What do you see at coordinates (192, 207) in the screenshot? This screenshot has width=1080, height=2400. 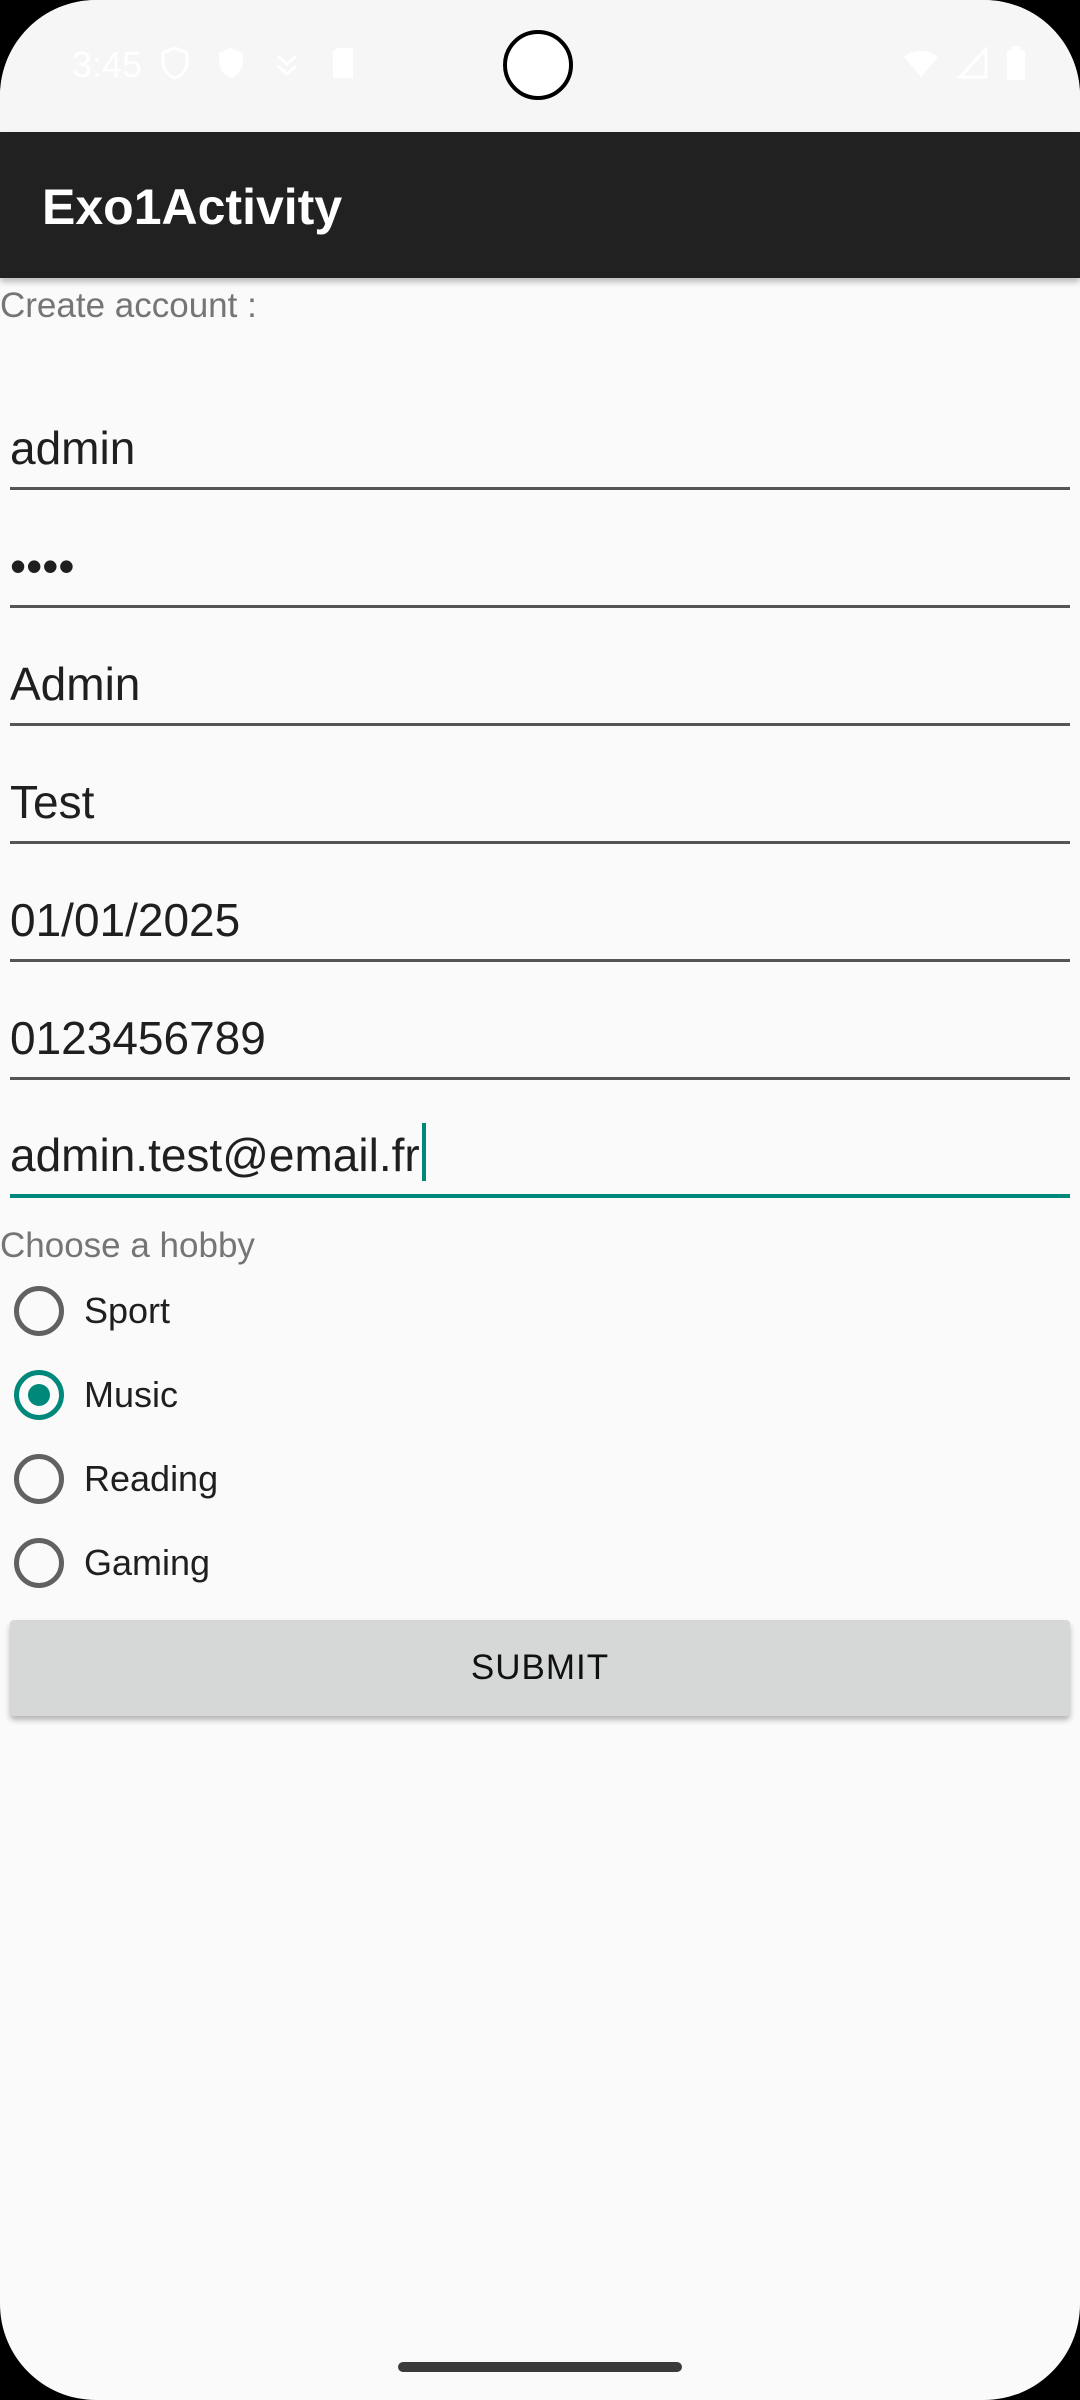 I see `app-title: Exo1Activity` at bounding box center [192, 207].